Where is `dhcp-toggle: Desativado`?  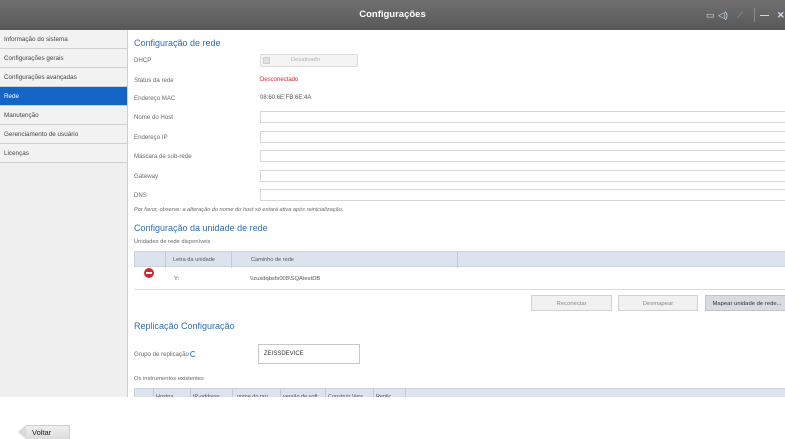
dhcp-toggle: Desativado is located at coordinates (309, 60).